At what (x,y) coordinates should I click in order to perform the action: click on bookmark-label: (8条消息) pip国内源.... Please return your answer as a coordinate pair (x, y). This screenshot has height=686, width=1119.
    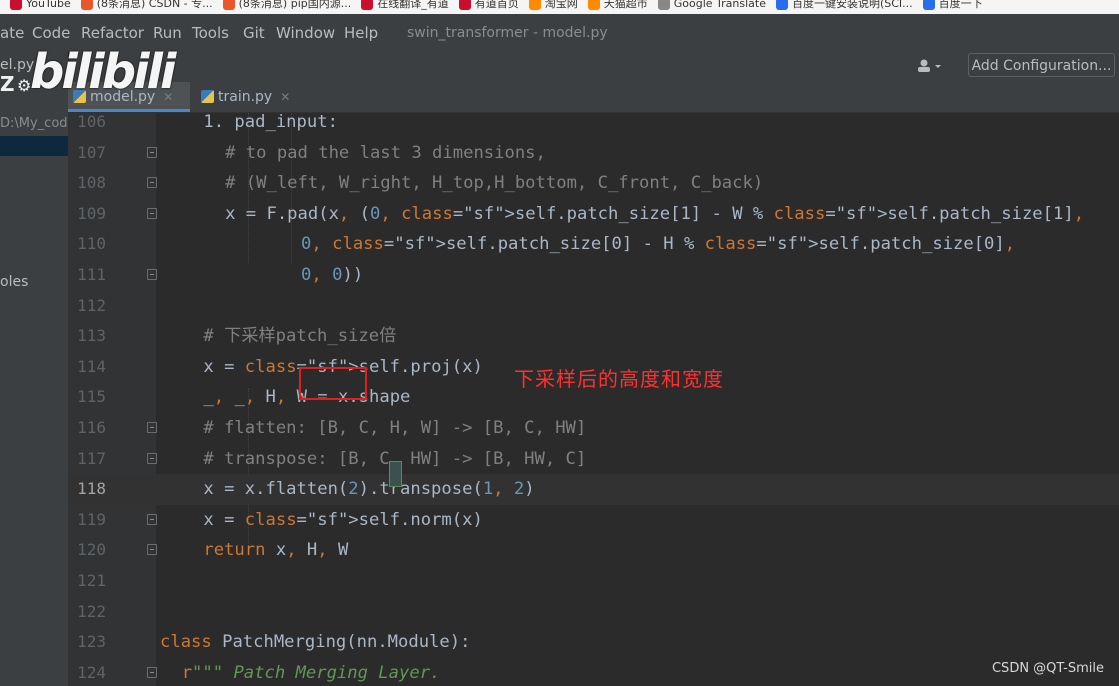
    Looking at the image, I should click on (295, 5).